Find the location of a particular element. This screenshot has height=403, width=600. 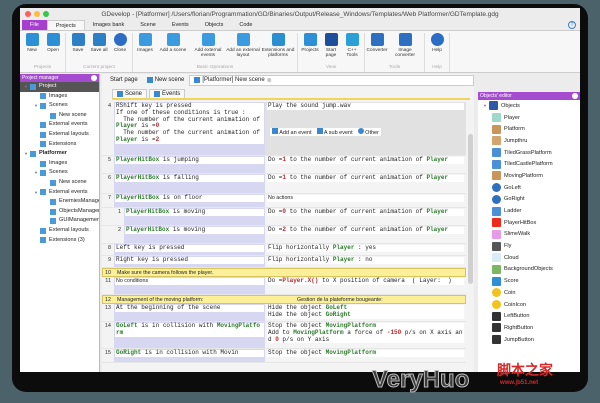

minimize-window-button is located at coordinates (37, 14).